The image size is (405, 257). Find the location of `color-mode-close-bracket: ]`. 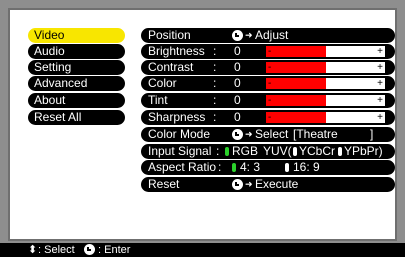

color-mode-close-bracket: ] is located at coordinates (372, 134).